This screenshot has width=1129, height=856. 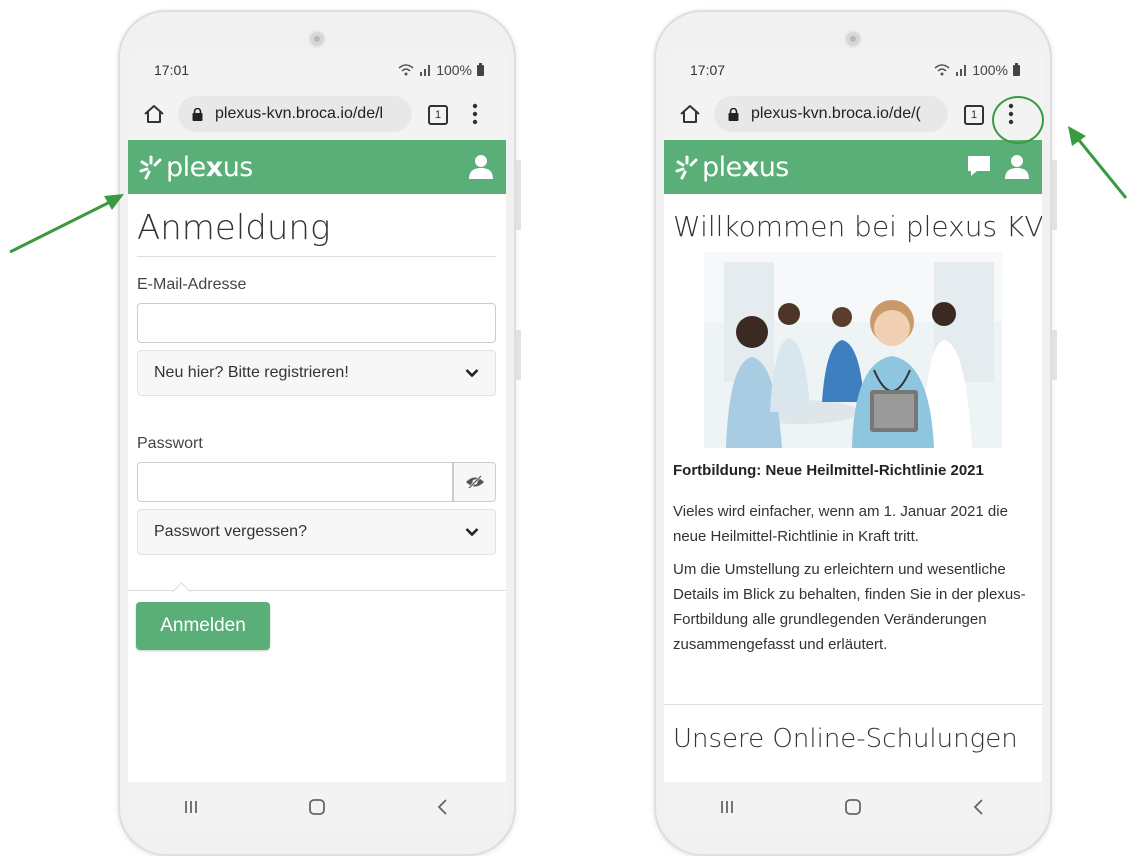 What do you see at coordinates (251, 372) in the screenshot?
I see `register-toggle-label: Neu hier? Bitte registrieren!` at bounding box center [251, 372].